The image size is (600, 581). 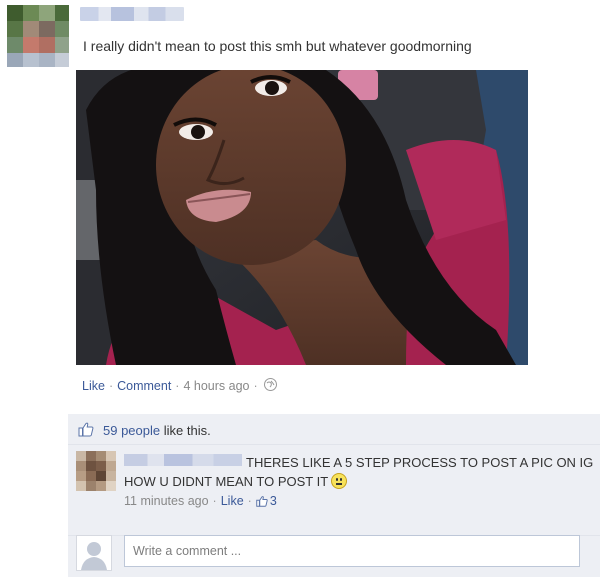 What do you see at coordinates (166, 501) in the screenshot?
I see `comment-timestamp: 11 minutes ago` at bounding box center [166, 501].